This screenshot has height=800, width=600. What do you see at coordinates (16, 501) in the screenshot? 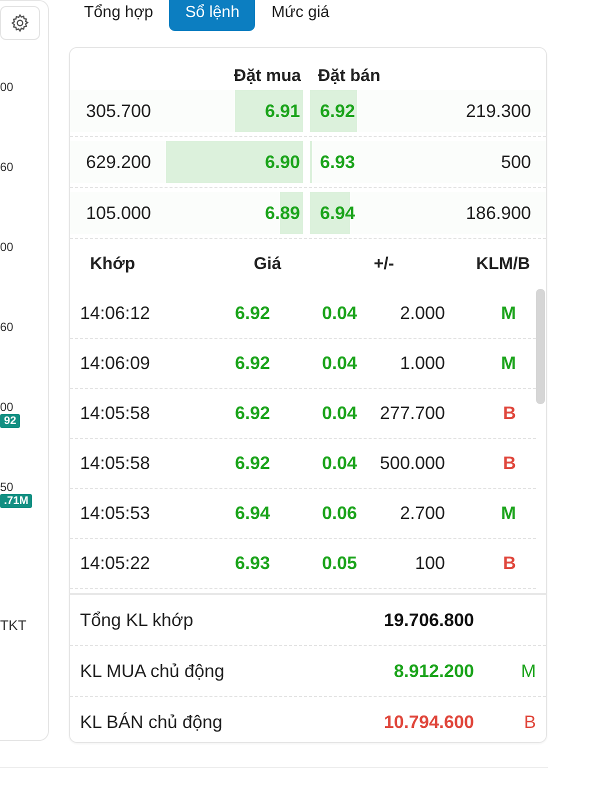
I see `price-badge: .71M` at bounding box center [16, 501].